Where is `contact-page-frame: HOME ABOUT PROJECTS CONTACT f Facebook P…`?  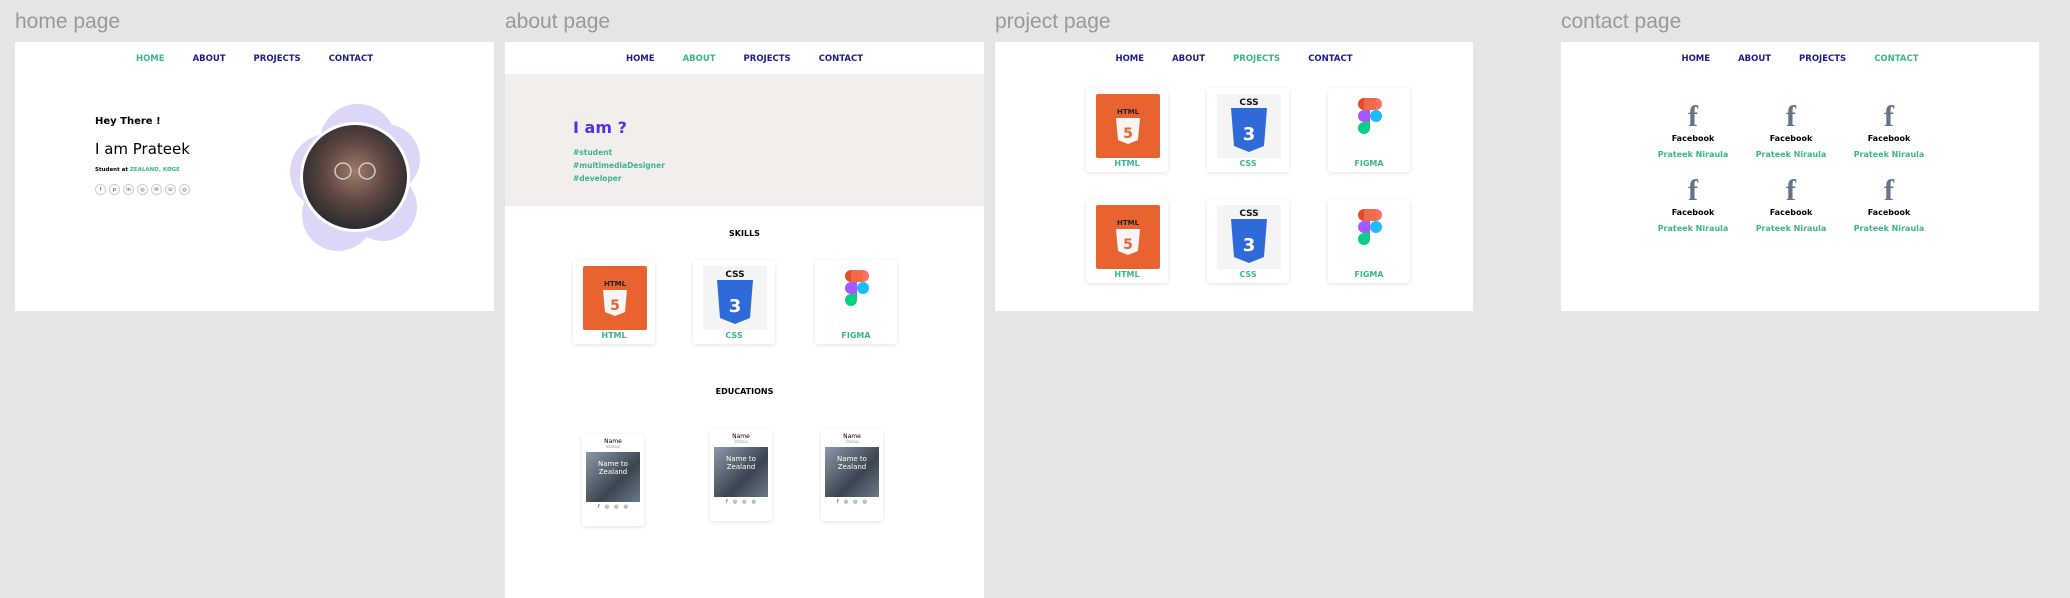
contact-page-frame: HOME ABOUT PROJECTS CONTACT f Facebook P… is located at coordinates (1800, 176).